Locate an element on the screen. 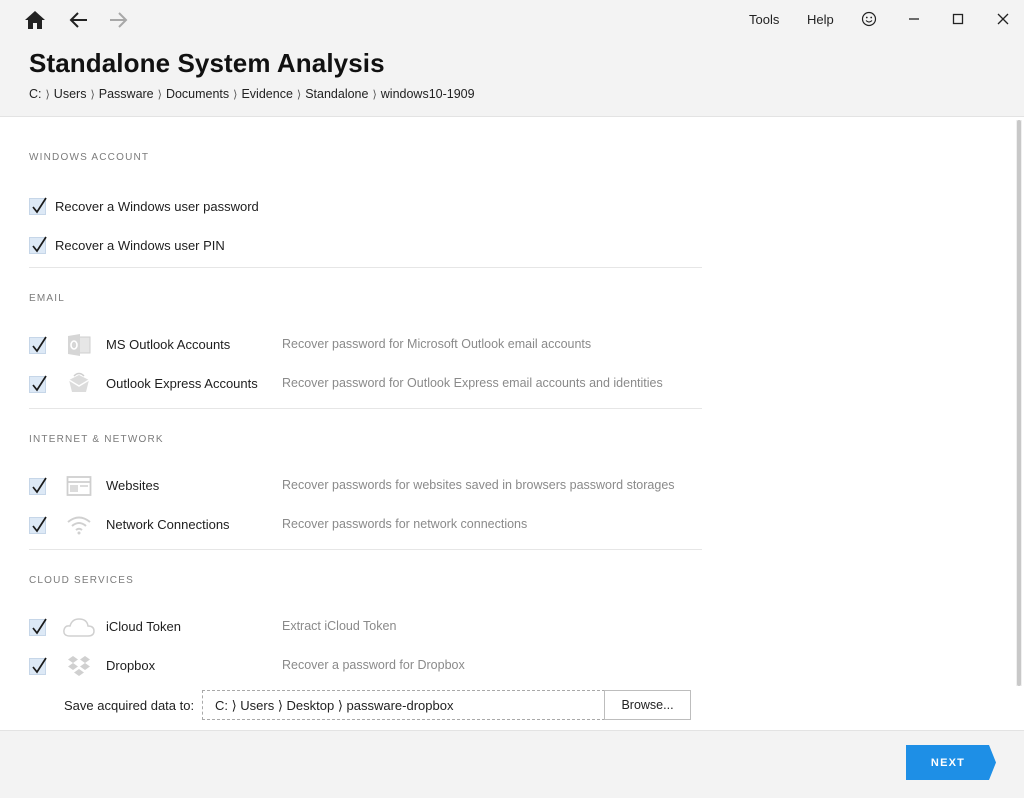 The image size is (1024, 798). maximize-icon is located at coordinates (958, 19).